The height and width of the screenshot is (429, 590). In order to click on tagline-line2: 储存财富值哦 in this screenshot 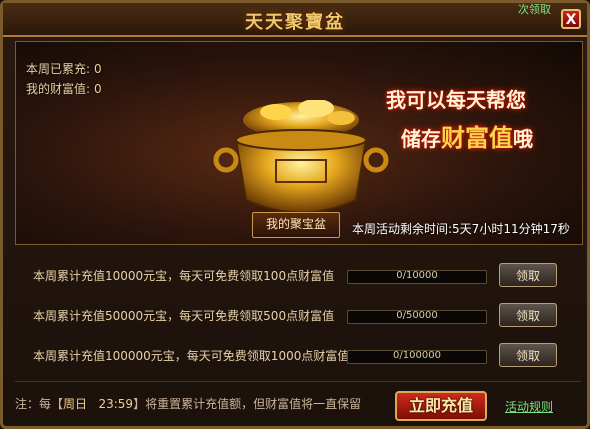, I will do `click(467, 135)`.